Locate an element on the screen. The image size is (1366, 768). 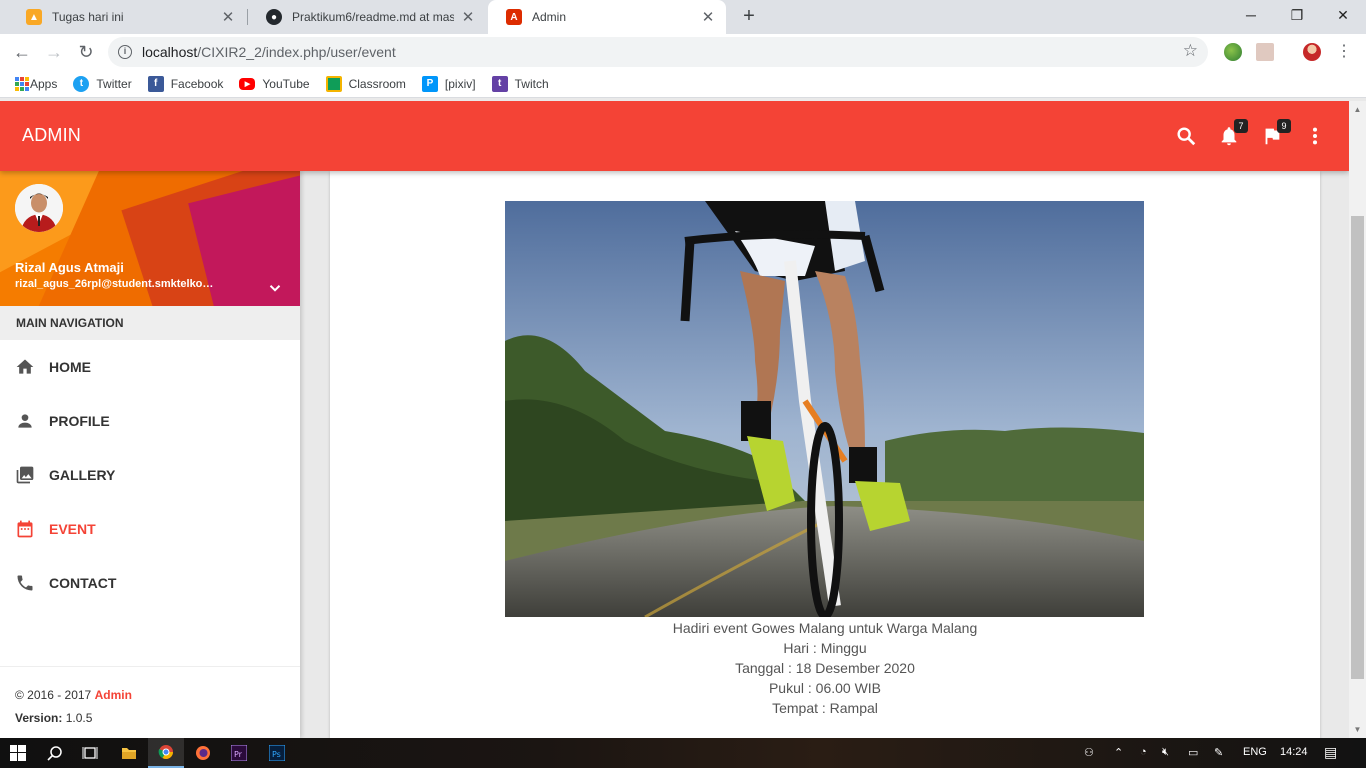
chevron-up-icon: ⌃ is located at coordinates (1118, 752).